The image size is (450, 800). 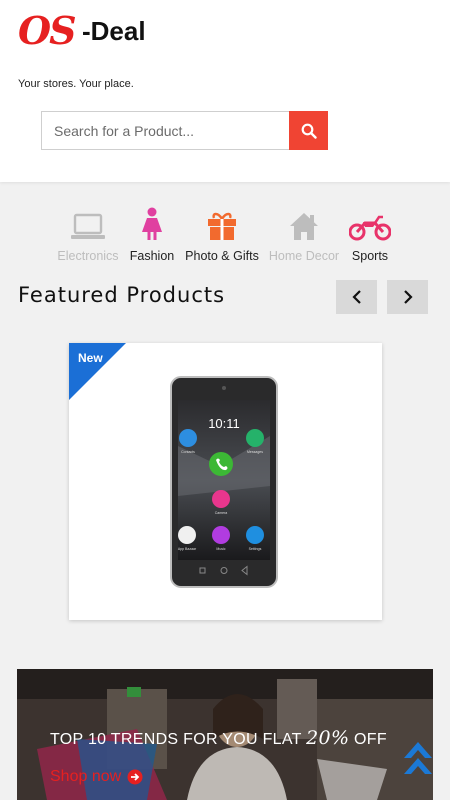 I want to click on banner-headline-prefix: TOP 10 TRENDS FOR YOU FLAT, so click(x=178, y=739).